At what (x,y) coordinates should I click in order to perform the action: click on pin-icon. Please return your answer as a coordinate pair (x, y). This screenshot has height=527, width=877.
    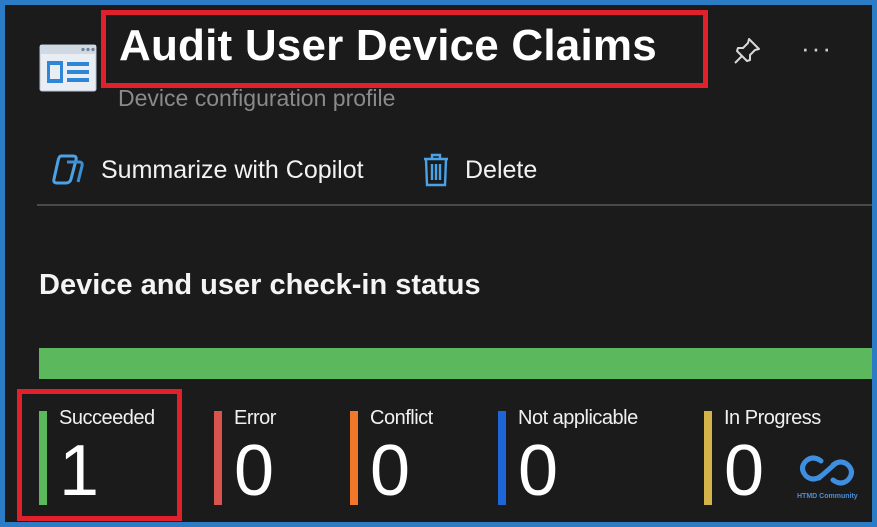
    Looking at the image, I should click on (747, 51).